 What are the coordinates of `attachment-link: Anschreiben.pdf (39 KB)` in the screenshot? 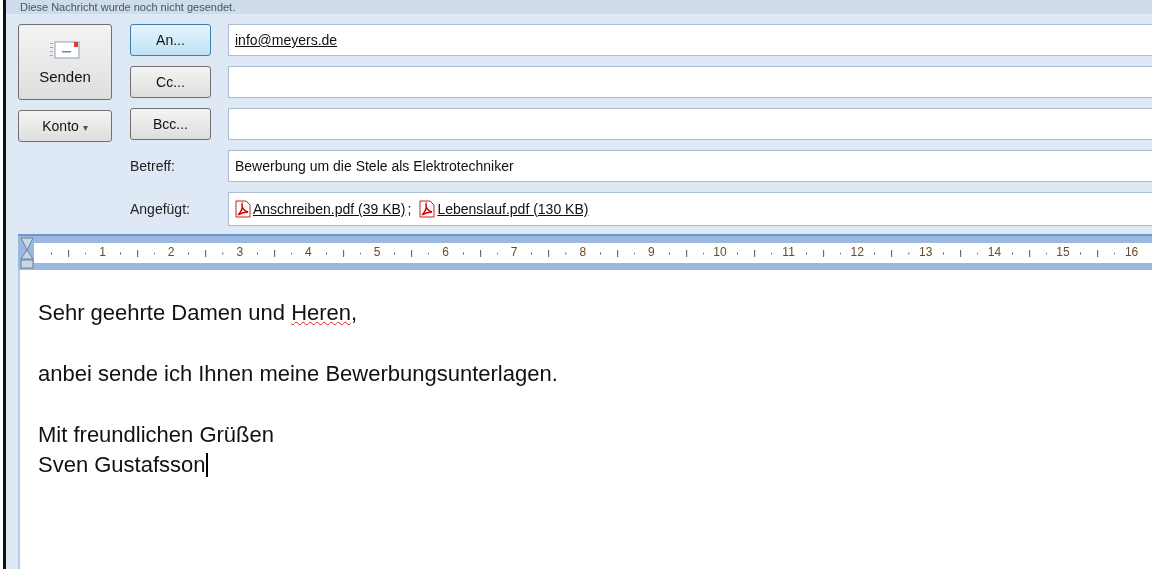 It's located at (329, 209).